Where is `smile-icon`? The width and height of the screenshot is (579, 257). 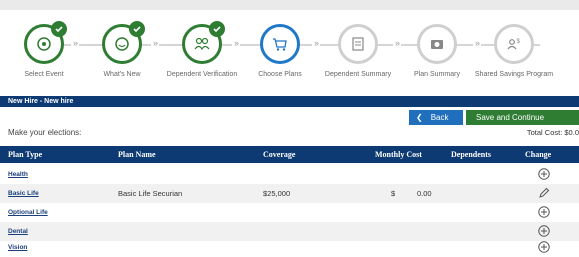 smile-icon is located at coordinates (122, 44).